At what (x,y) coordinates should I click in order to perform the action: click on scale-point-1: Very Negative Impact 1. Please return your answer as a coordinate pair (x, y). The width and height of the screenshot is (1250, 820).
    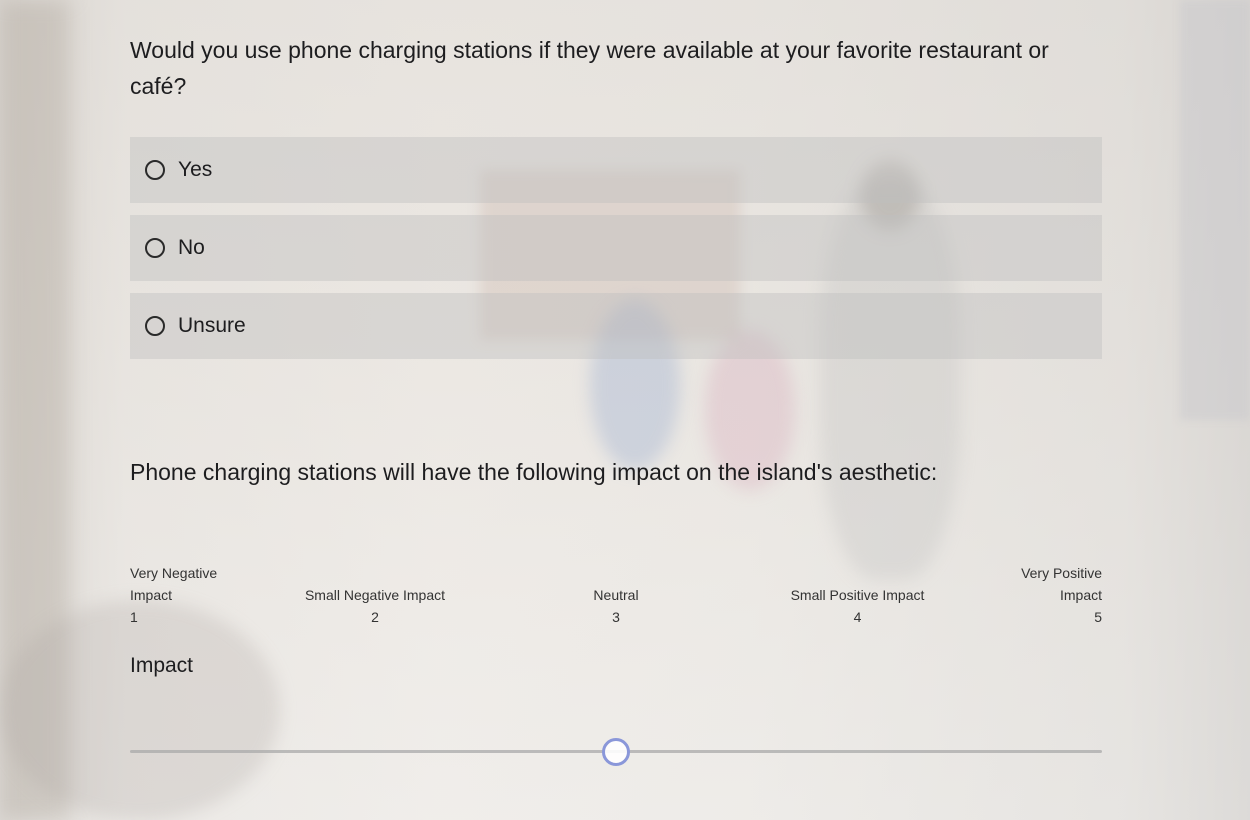
    Looking at the image, I should click on (173, 595).